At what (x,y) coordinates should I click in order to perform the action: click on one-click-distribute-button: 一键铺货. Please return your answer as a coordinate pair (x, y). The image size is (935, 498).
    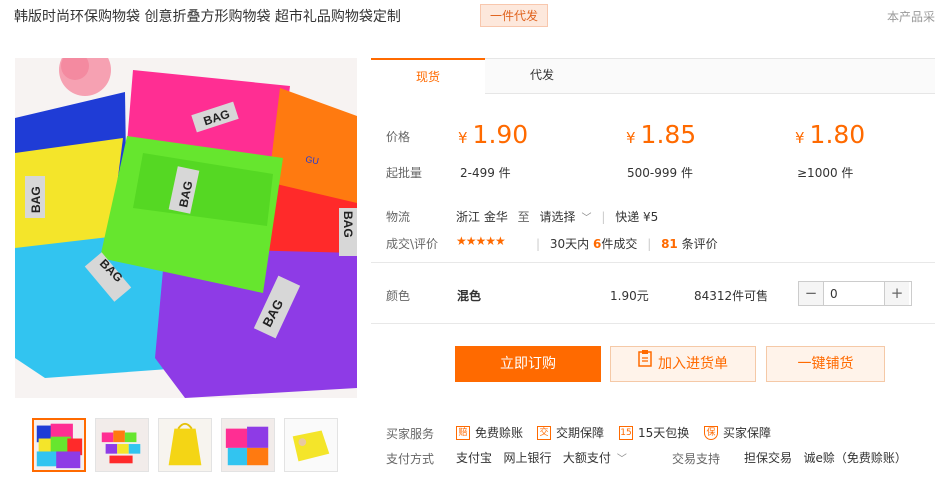
    Looking at the image, I should click on (825, 364).